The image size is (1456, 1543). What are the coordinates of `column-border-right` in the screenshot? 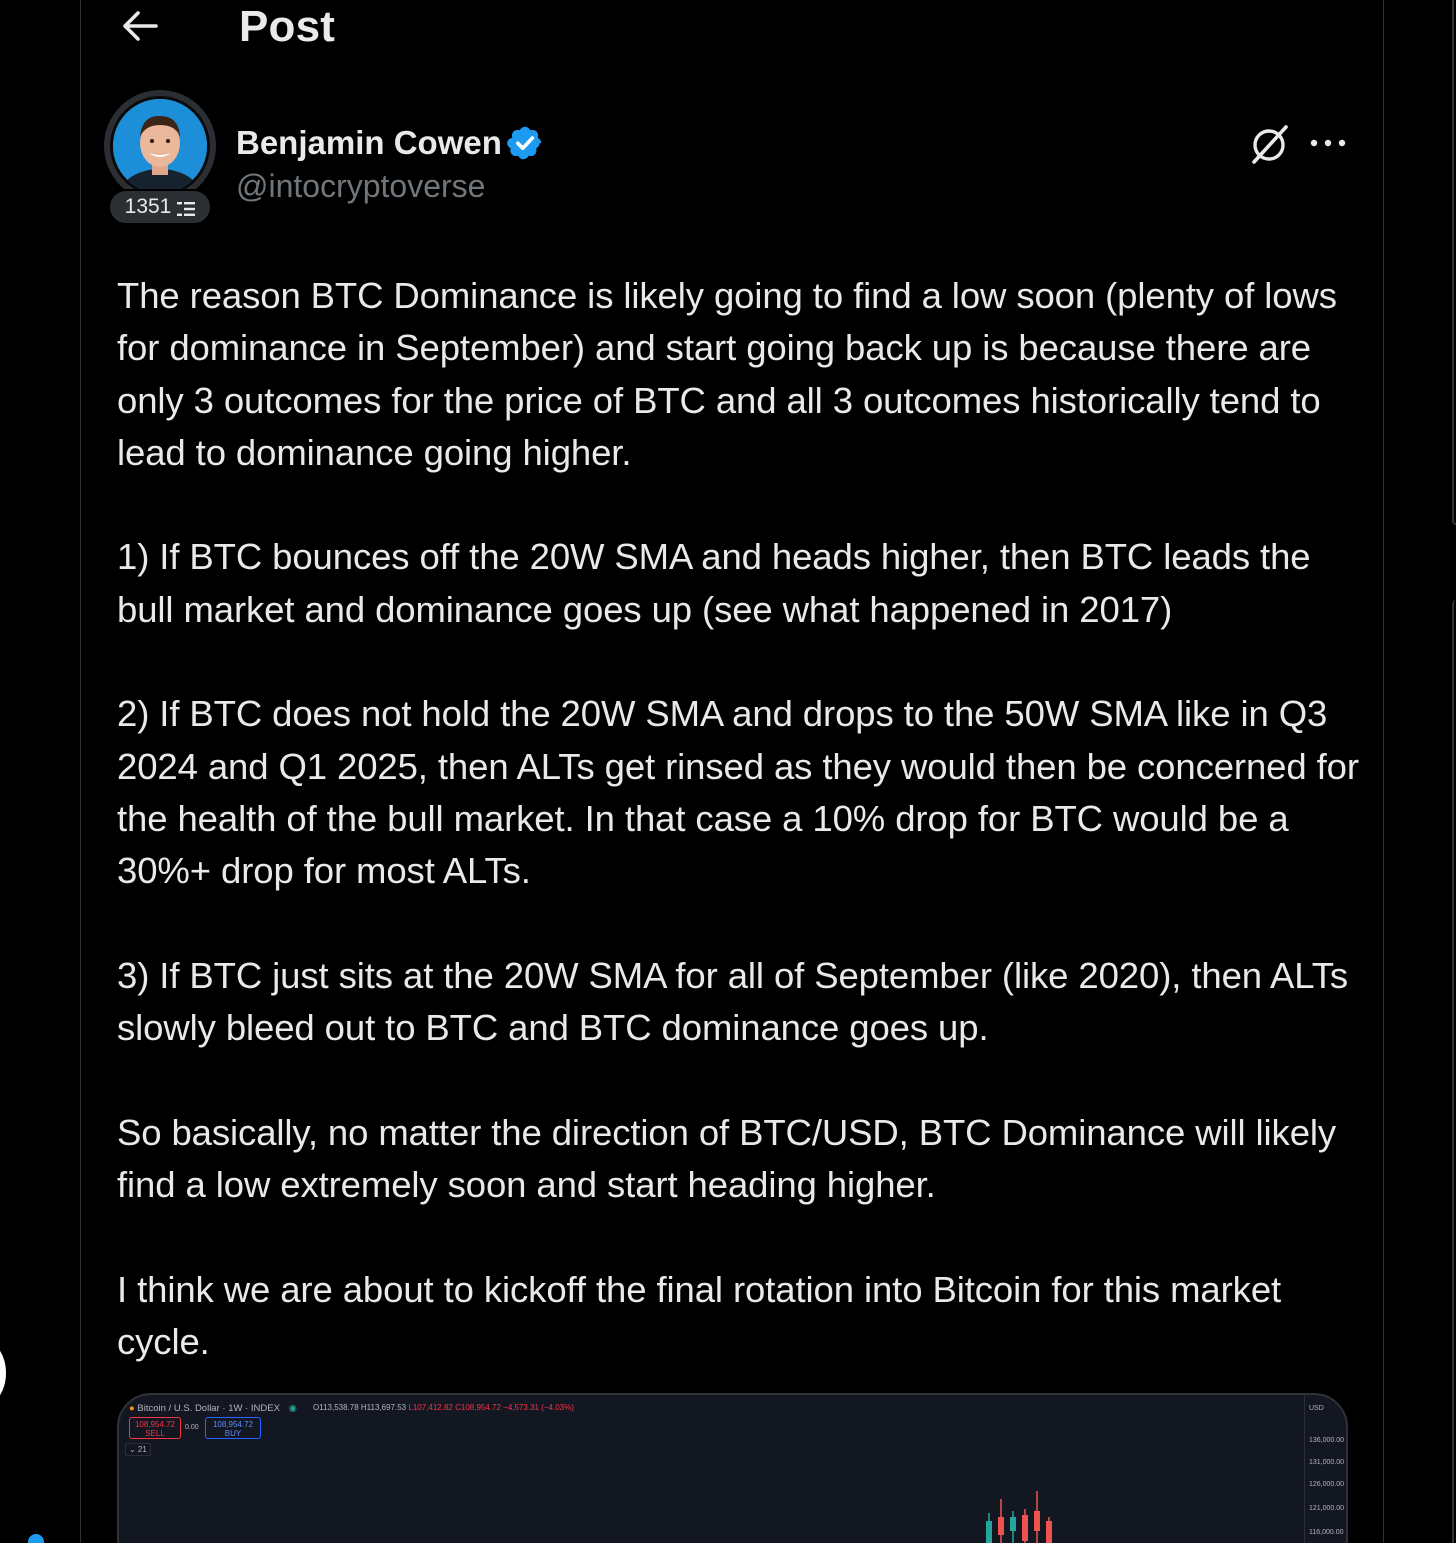 It's located at (1383, 771).